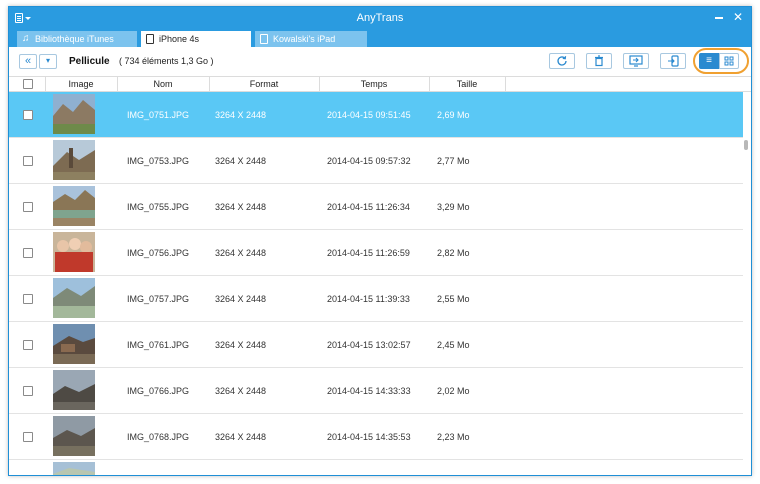 Image resolution: width=760 pixels, height=484 pixels. What do you see at coordinates (158, 115) in the screenshot?
I see `file-name: IMG_0751.JPG` at bounding box center [158, 115].